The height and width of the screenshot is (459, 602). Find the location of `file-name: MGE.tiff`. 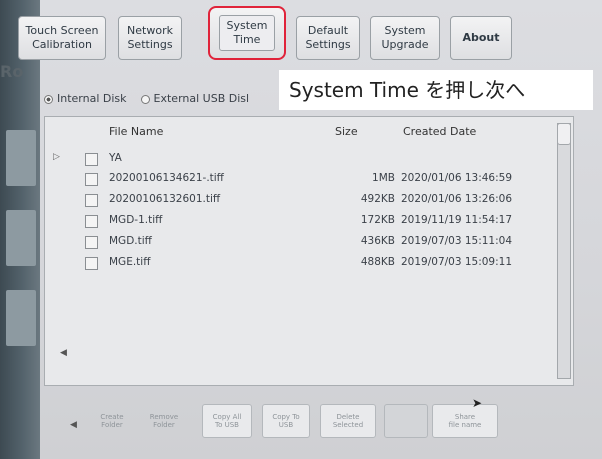

file-name: MGE.tiff is located at coordinates (130, 262).